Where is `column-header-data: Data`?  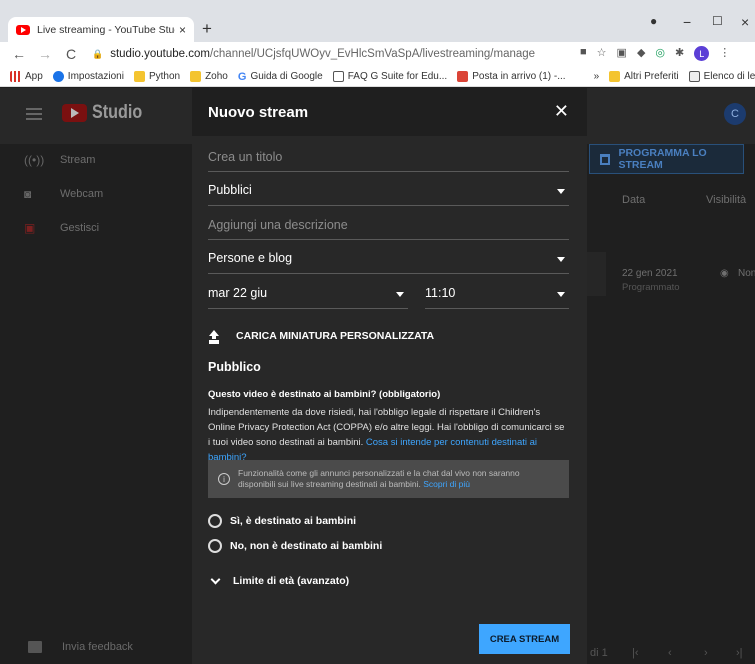 column-header-data: Data is located at coordinates (634, 200).